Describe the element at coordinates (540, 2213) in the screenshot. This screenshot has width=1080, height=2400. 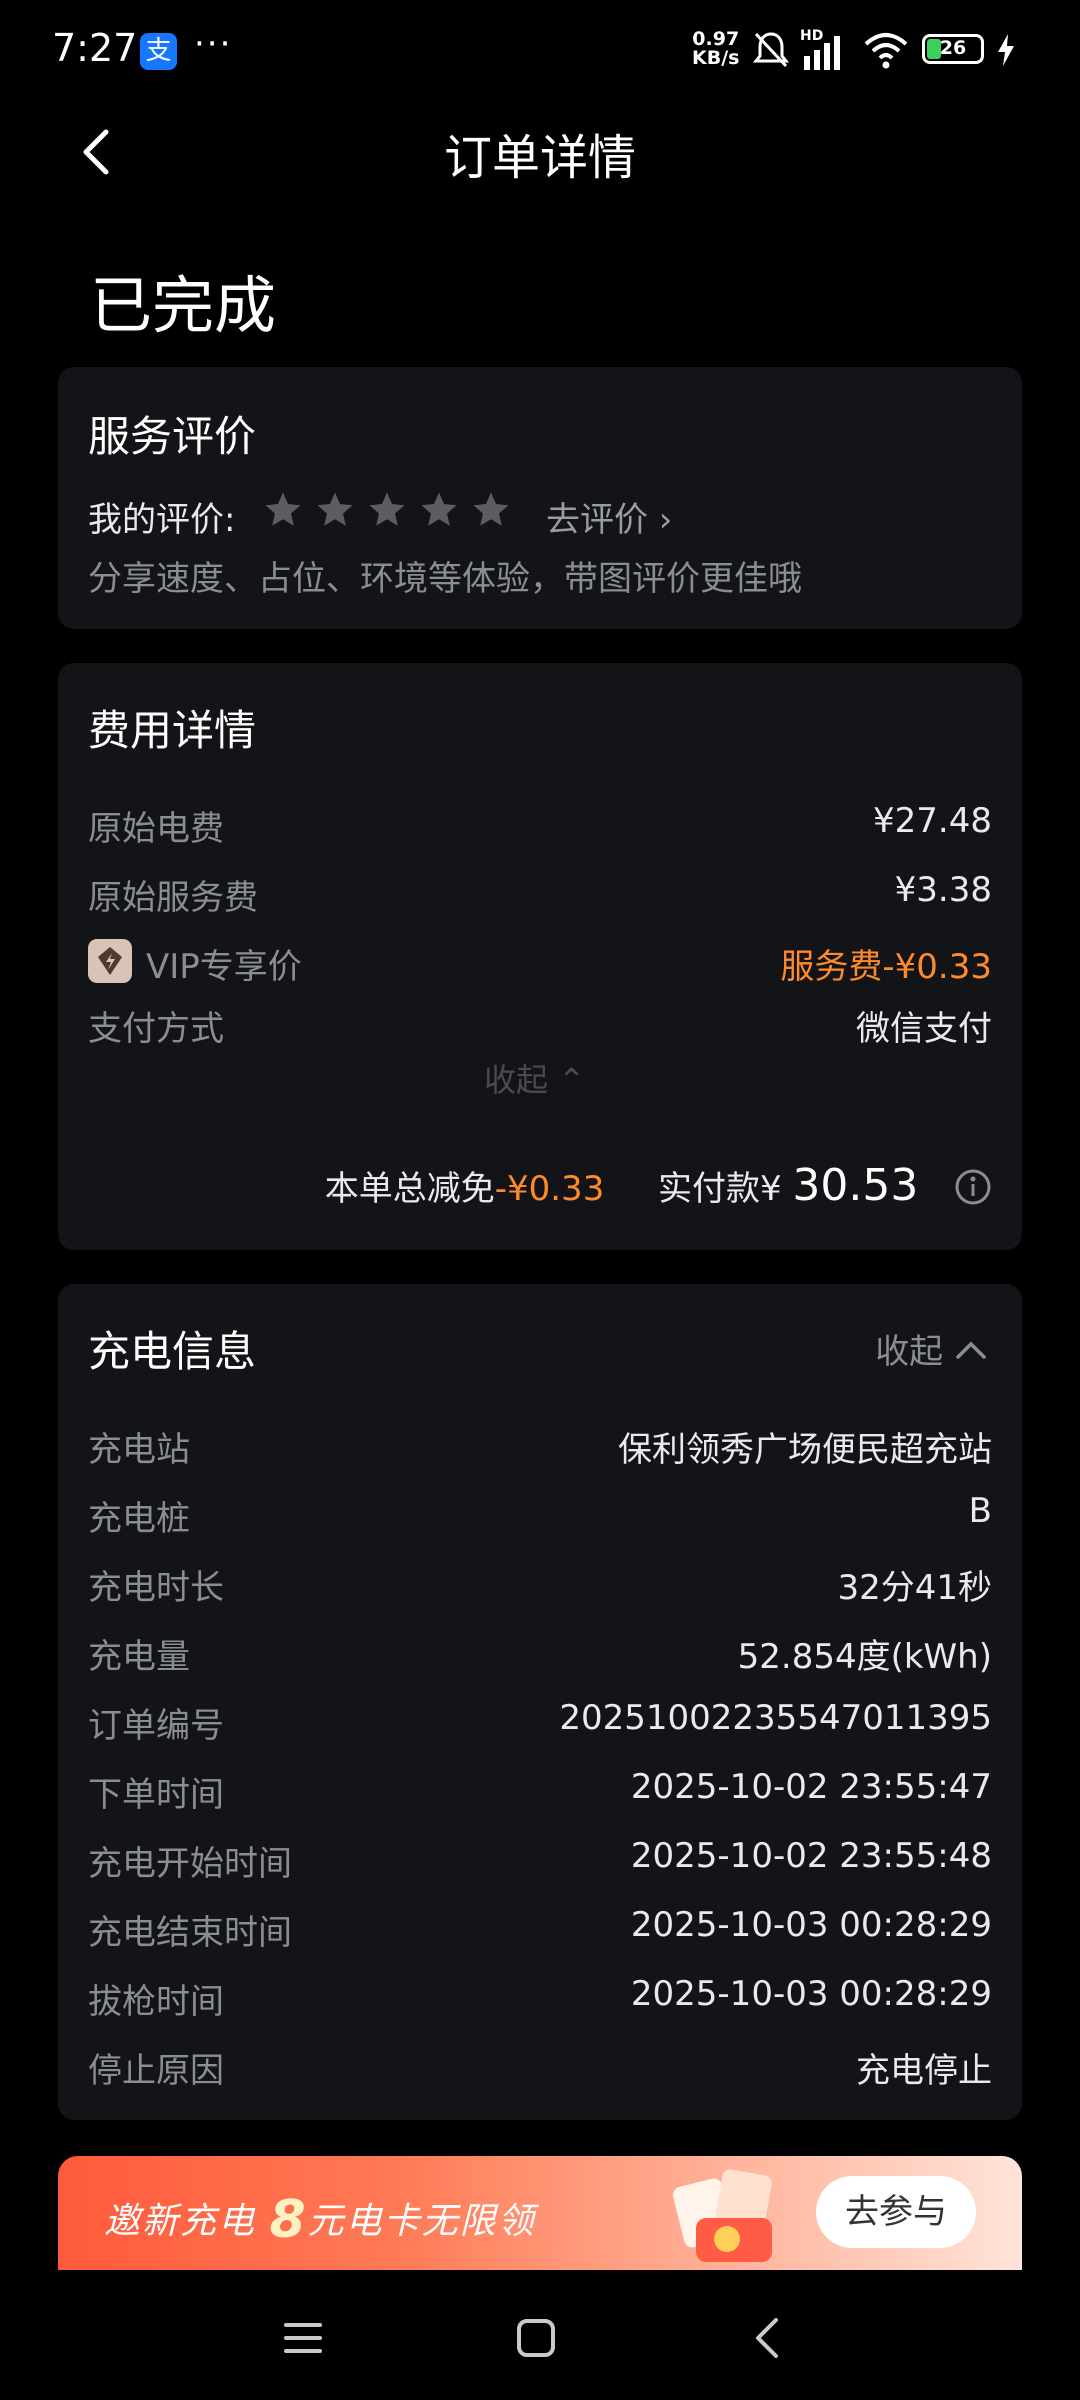
I see `invite-promo-banner: 邀新充电 8元电卡无限领 去参与` at that location.